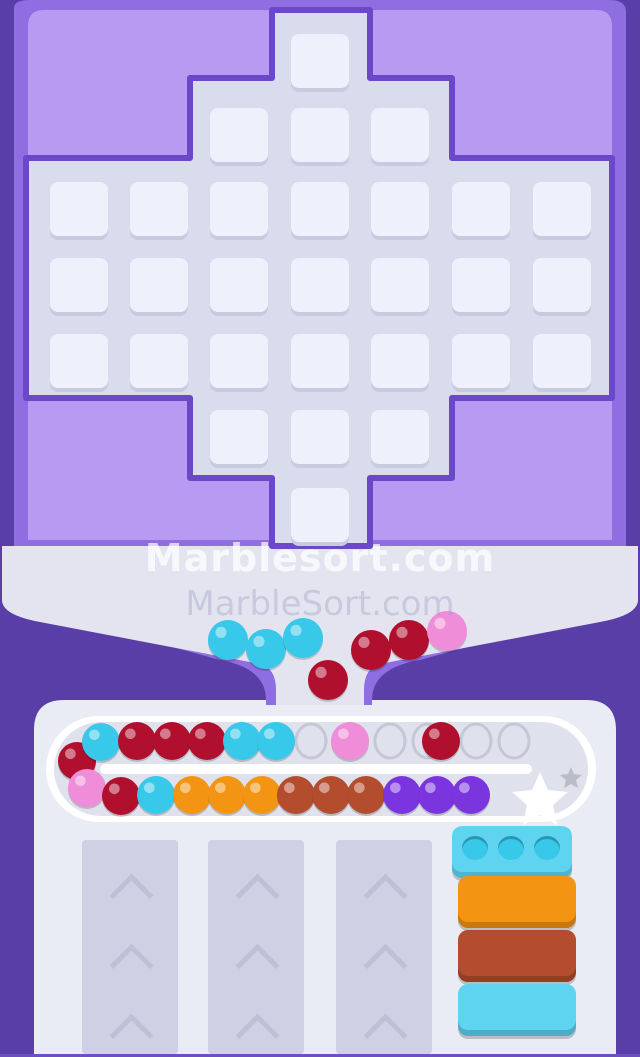 The height and width of the screenshot is (1057, 640). I want to click on tube-top-block, so click(512, 852).